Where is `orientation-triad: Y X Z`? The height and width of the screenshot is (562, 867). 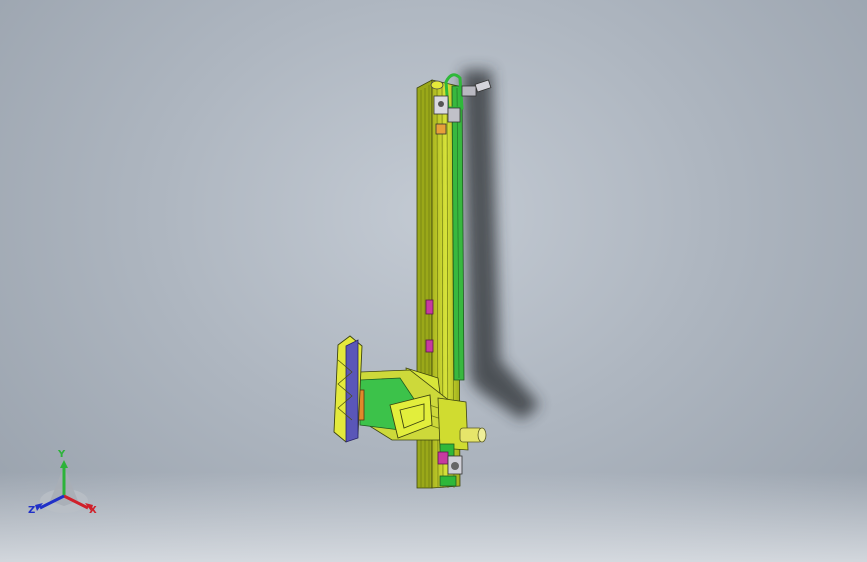
orientation-triad: Y X Z is located at coordinates (67, 486).